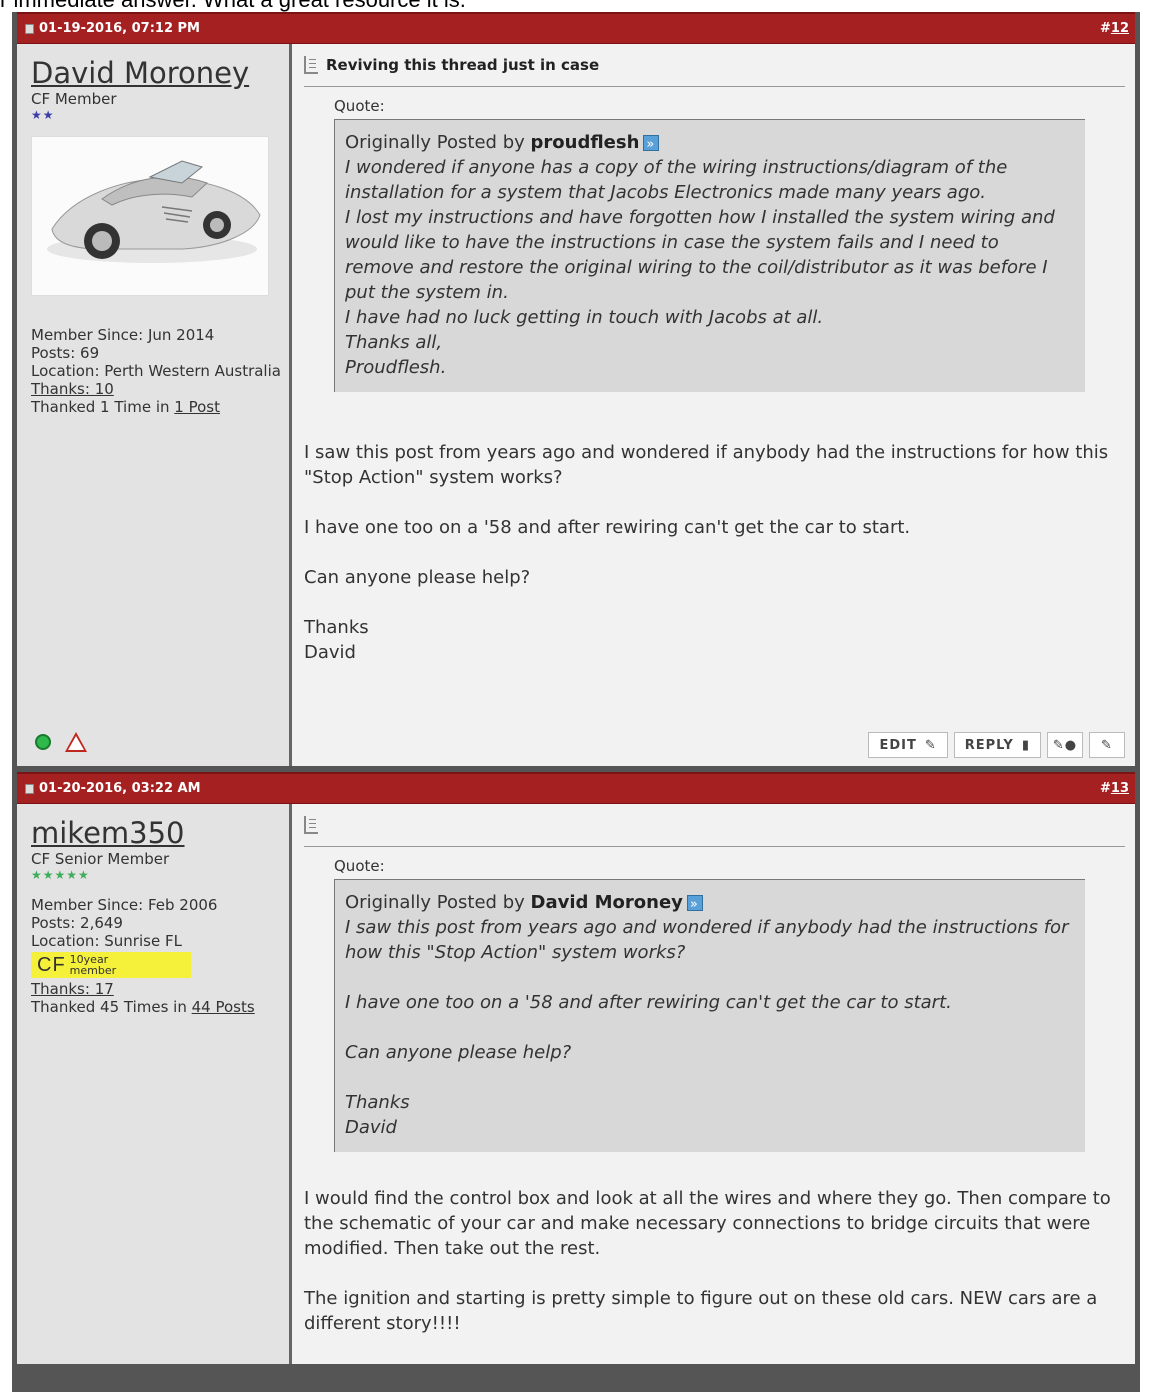 Image resolution: width=1150 pixels, height=1392 pixels. Describe the element at coordinates (72, 989) in the screenshot. I see `thanks-link: Thanks: 17` at that location.